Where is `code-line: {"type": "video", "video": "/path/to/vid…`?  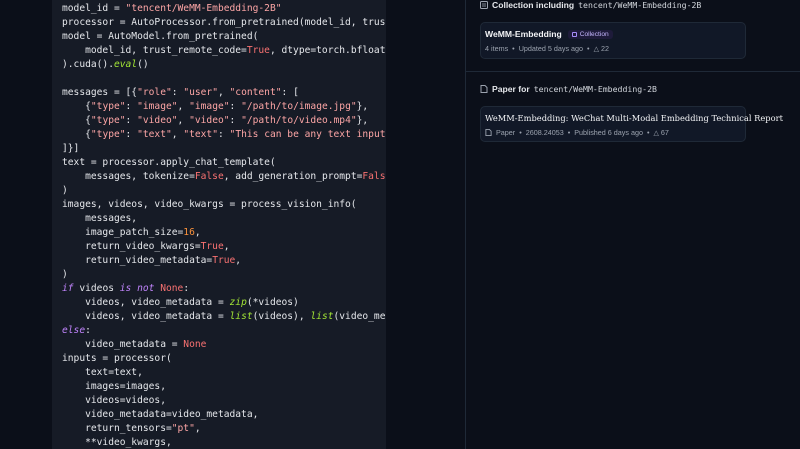 code-line: {"type": "video", "video": "/path/to/vid… is located at coordinates (224, 121).